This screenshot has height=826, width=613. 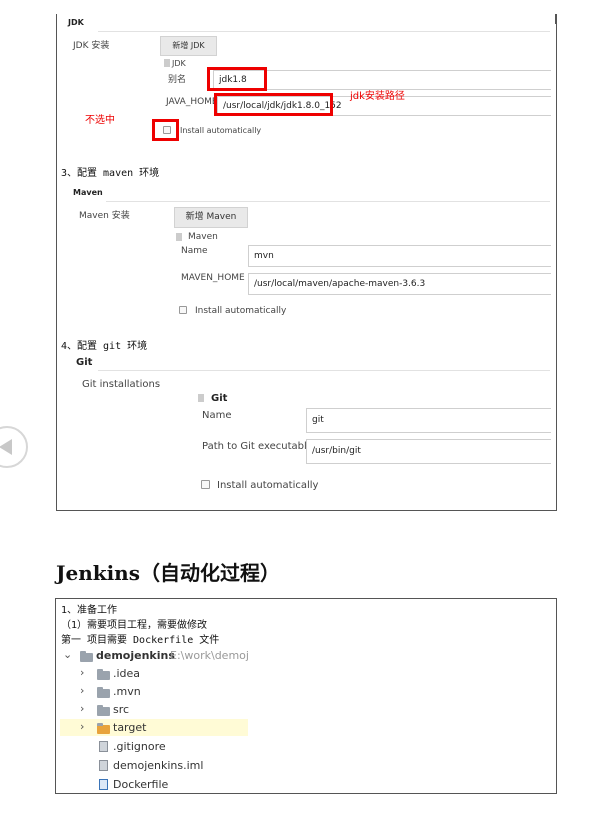 What do you see at coordinates (76, 22) in the screenshot?
I see `jdk-section-title: JDK` at bounding box center [76, 22].